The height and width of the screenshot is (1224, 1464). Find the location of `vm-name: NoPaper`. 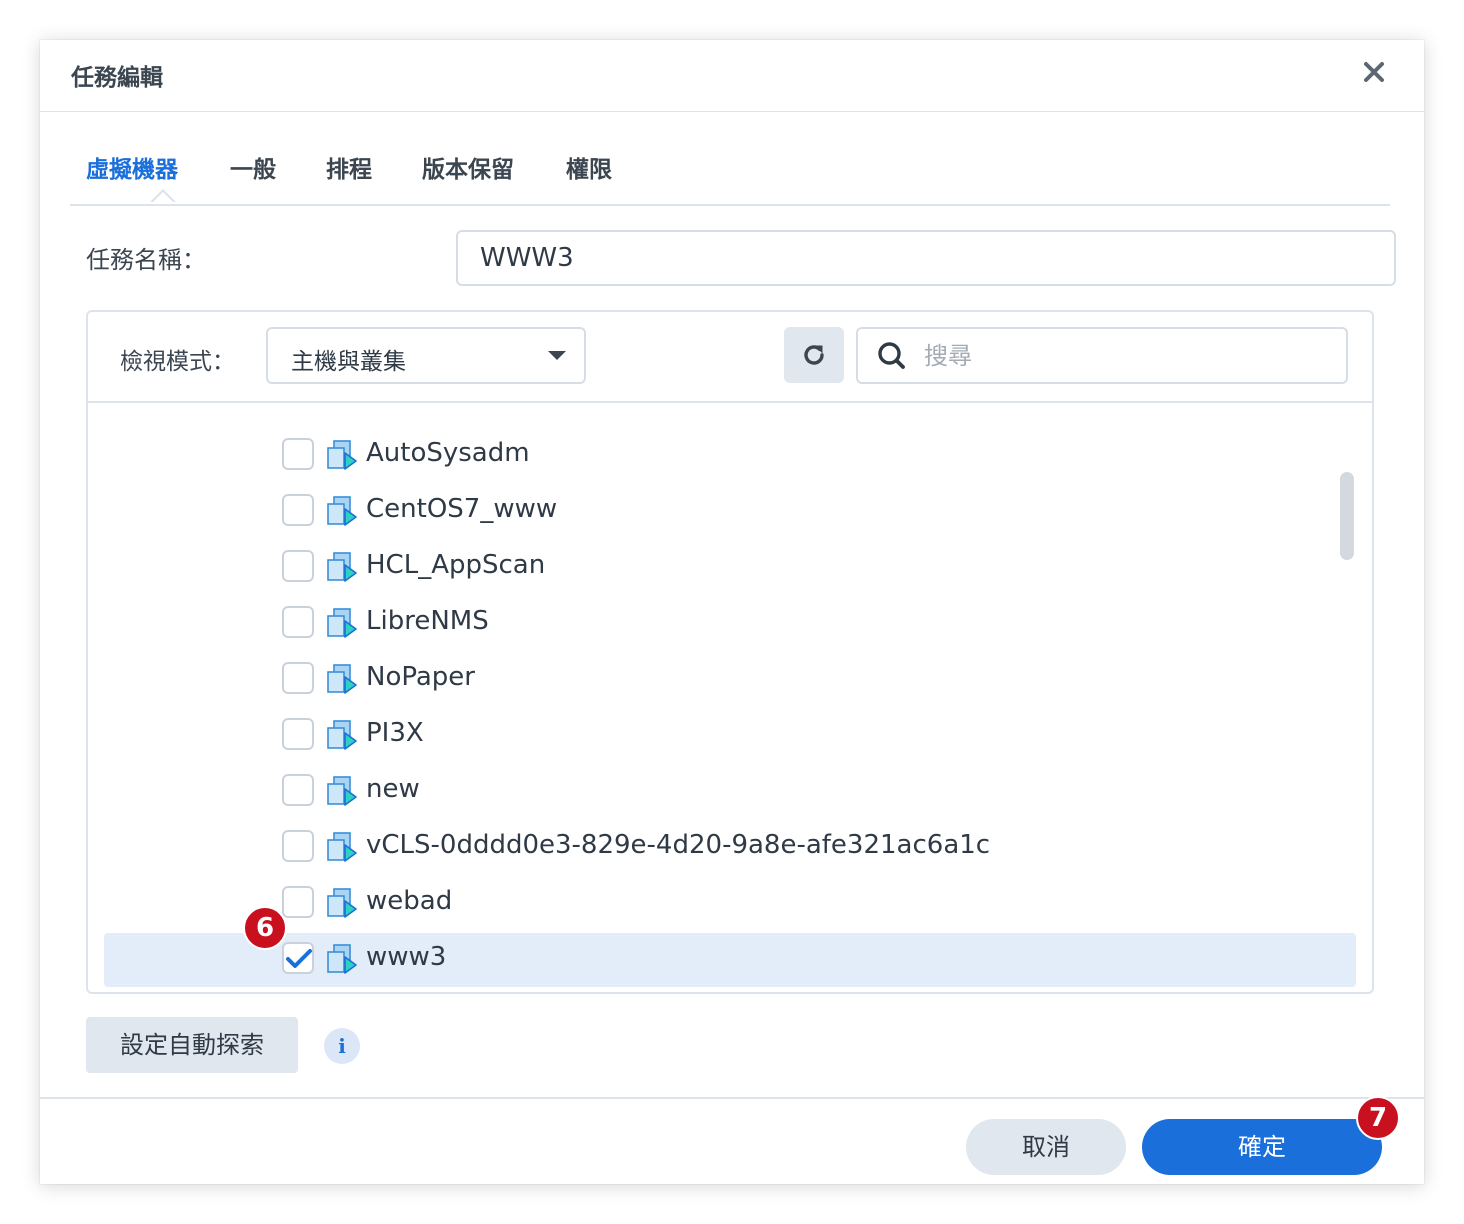

vm-name: NoPaper is located at coordinates (420, 677).